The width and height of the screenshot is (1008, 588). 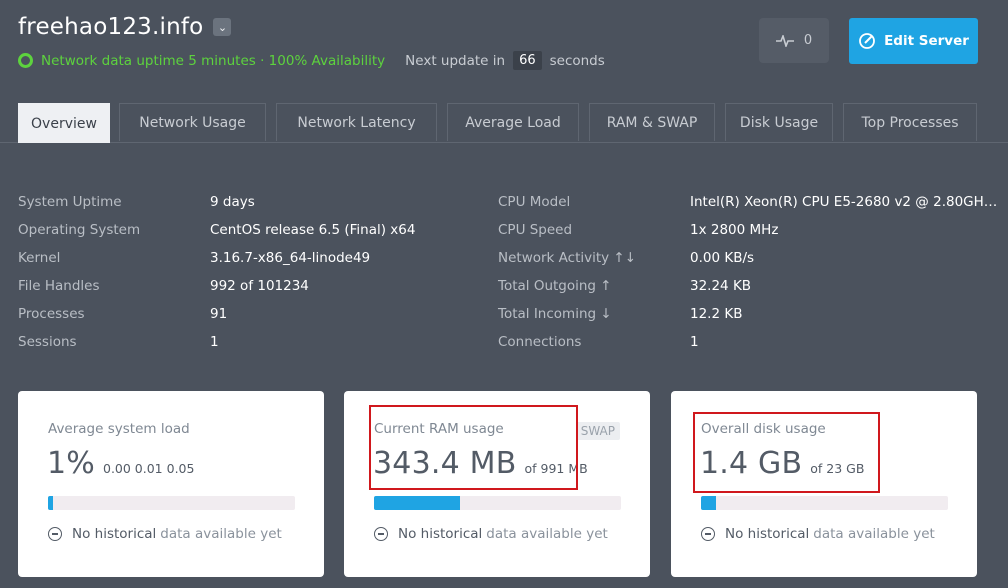 I want to click on info-label: Sessions, so click(x=47, y=342).